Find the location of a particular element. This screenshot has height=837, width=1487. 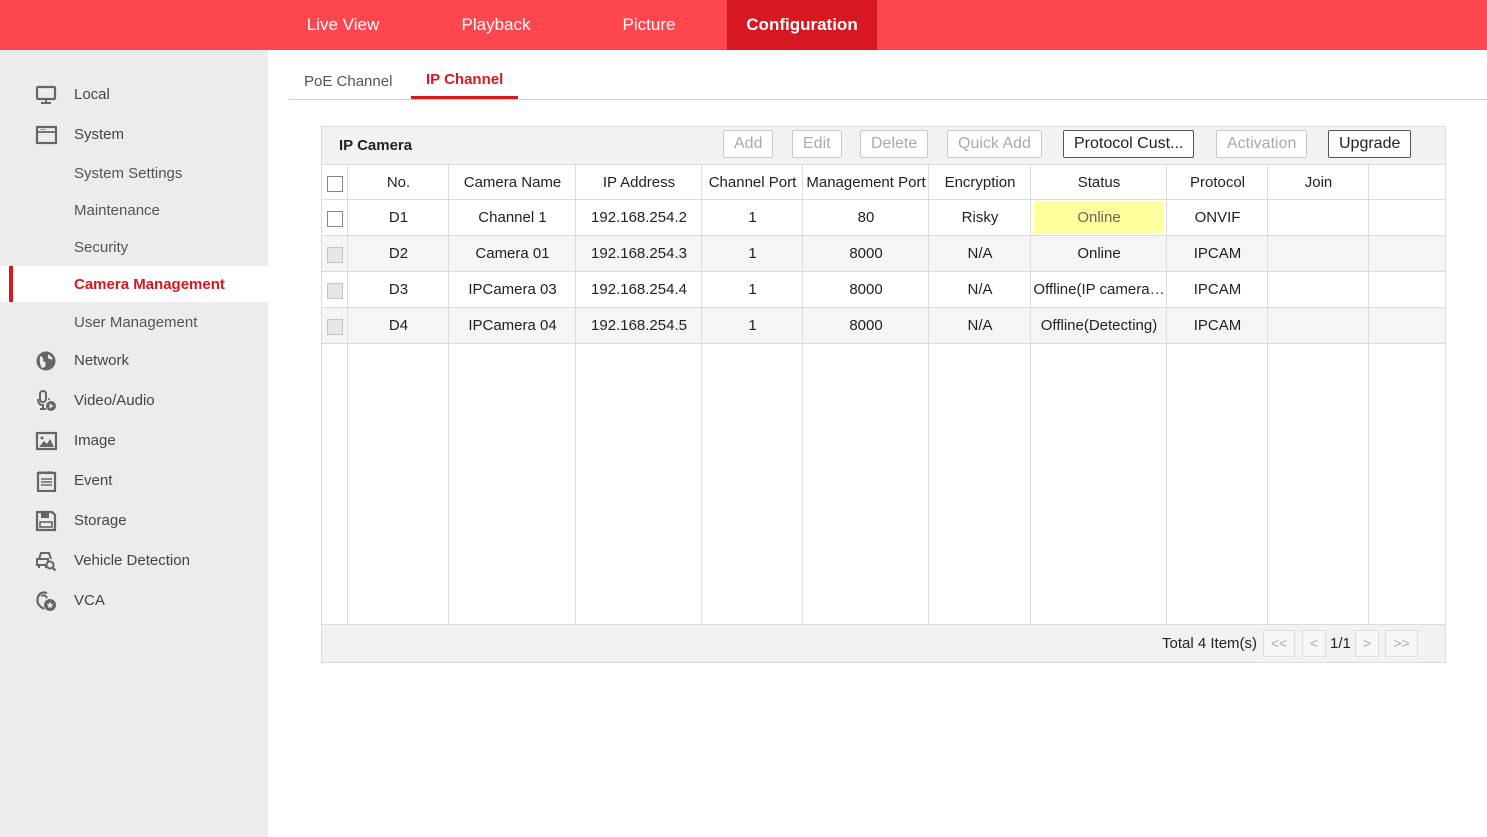

globe-icon is located at coordinates (46, 361).